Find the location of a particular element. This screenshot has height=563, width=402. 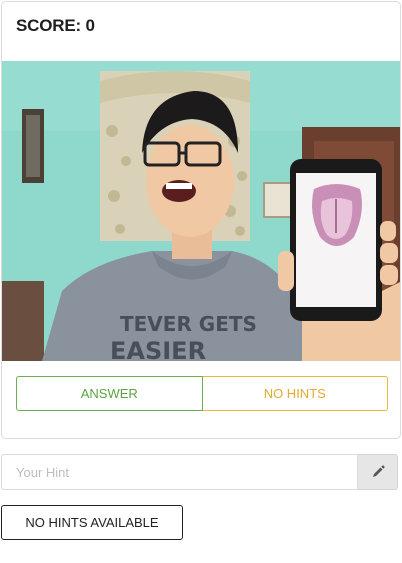

no-hints-available-button: NO HINTS AVAILABLE is located at coordinates (92, 522).